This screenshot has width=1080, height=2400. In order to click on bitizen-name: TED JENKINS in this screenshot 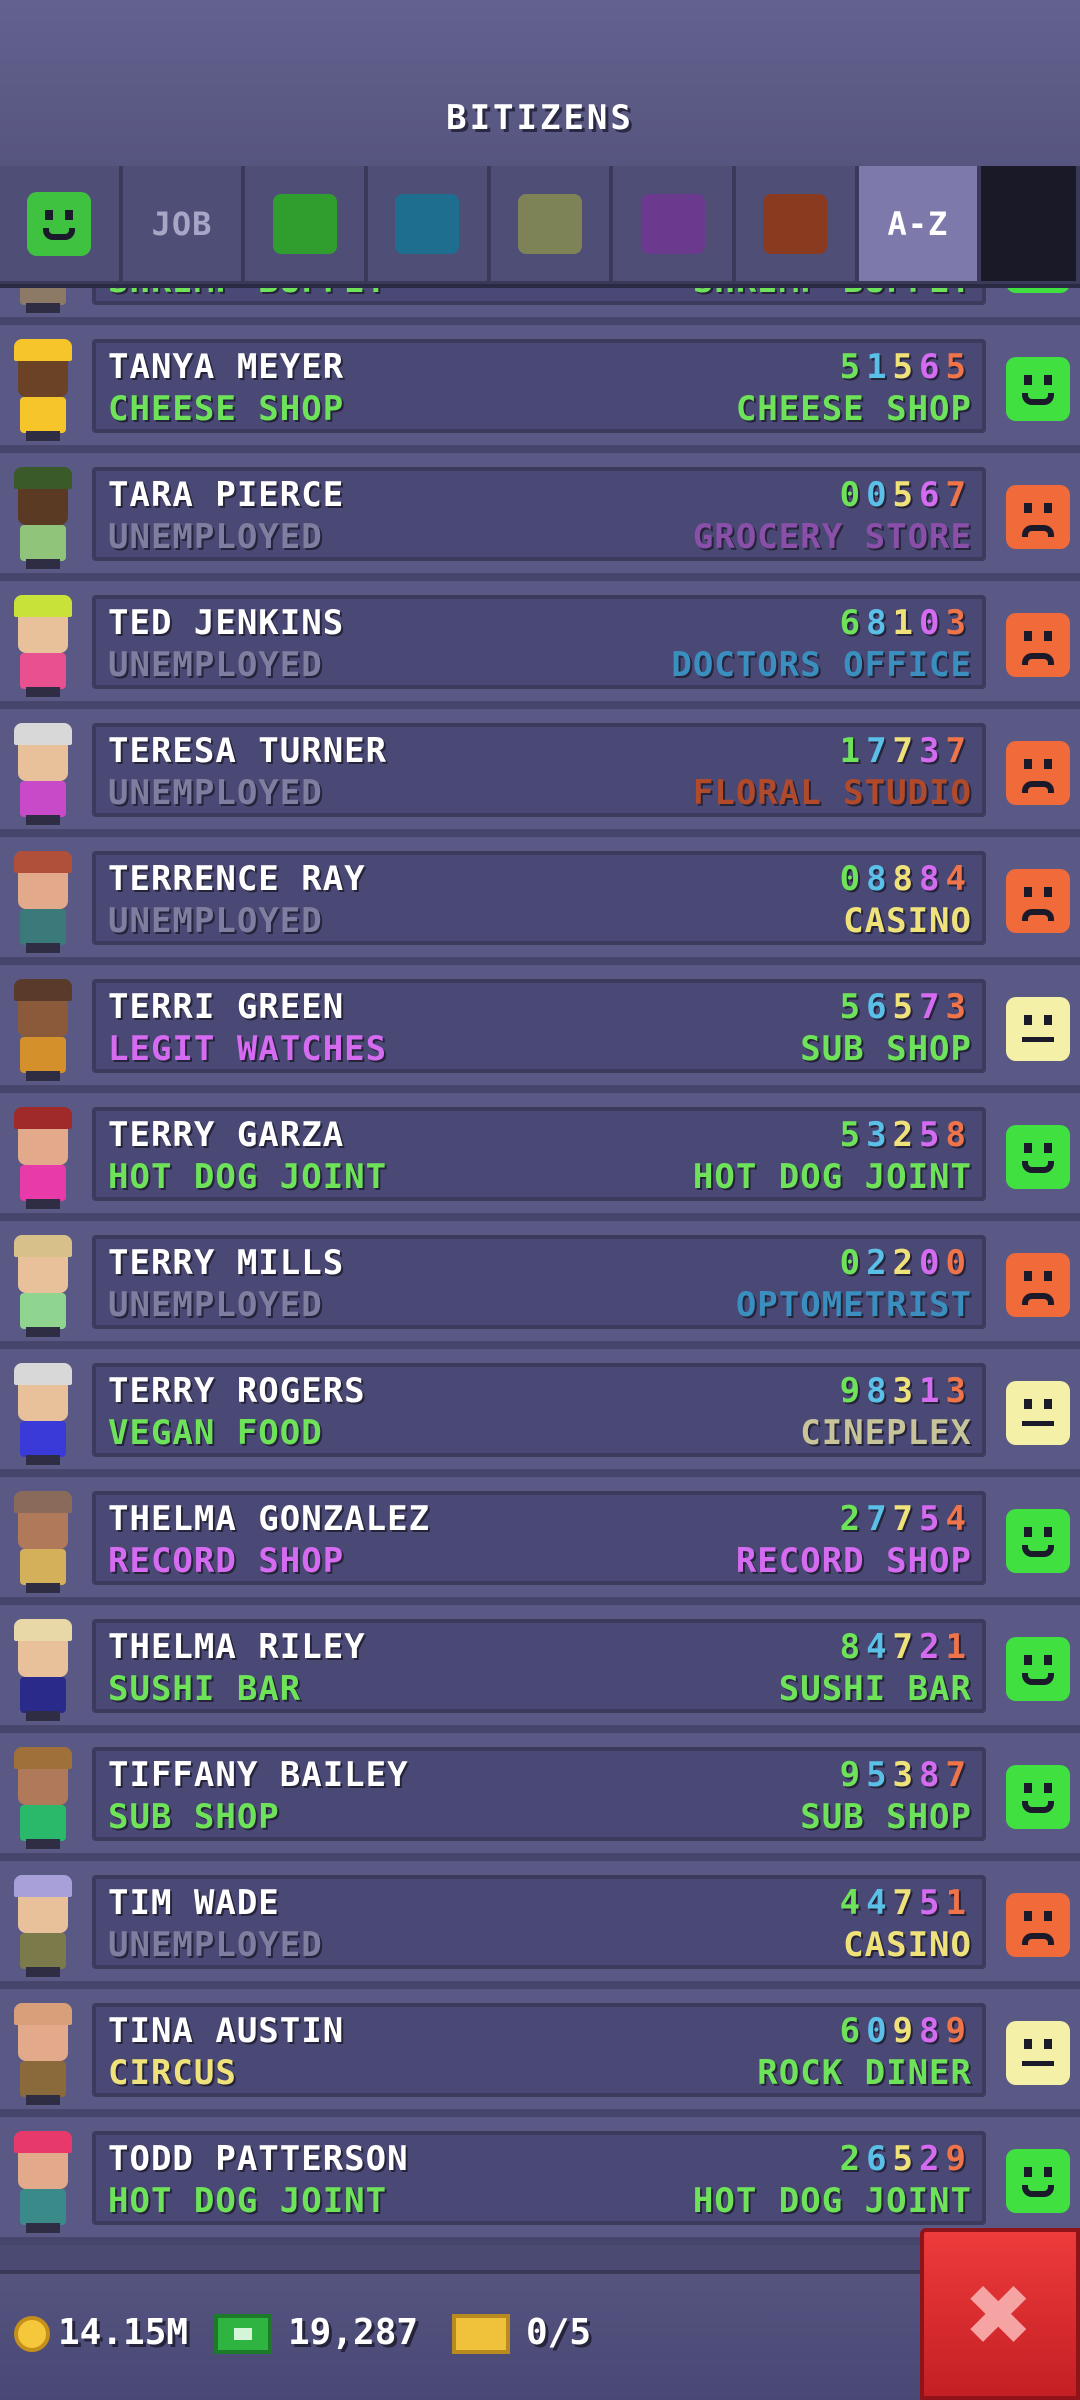, I will do `click(226, 623)`.